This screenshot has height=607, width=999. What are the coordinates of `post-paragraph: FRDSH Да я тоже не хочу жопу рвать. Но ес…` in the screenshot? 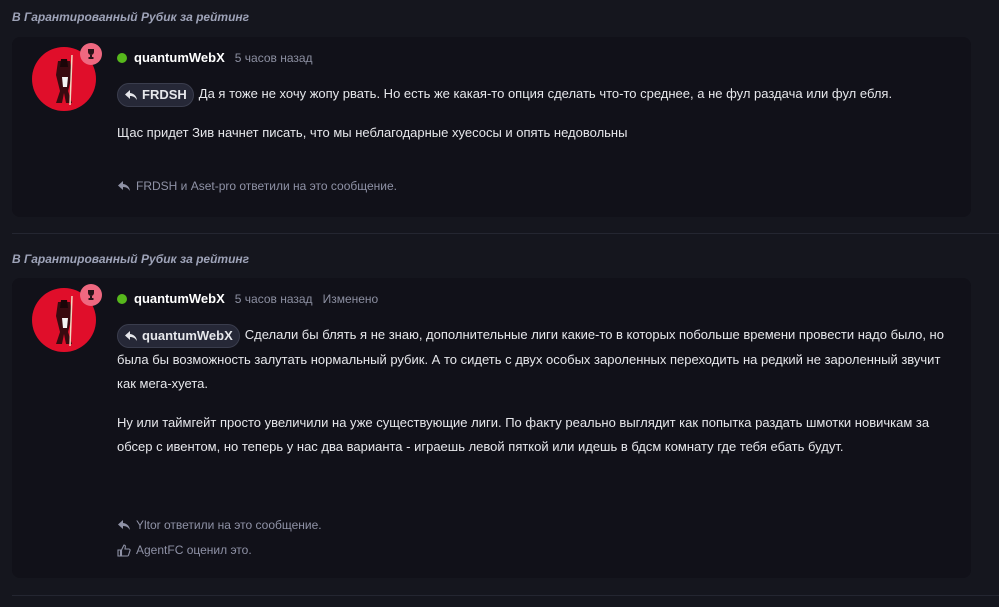 It's located at (532, 94).